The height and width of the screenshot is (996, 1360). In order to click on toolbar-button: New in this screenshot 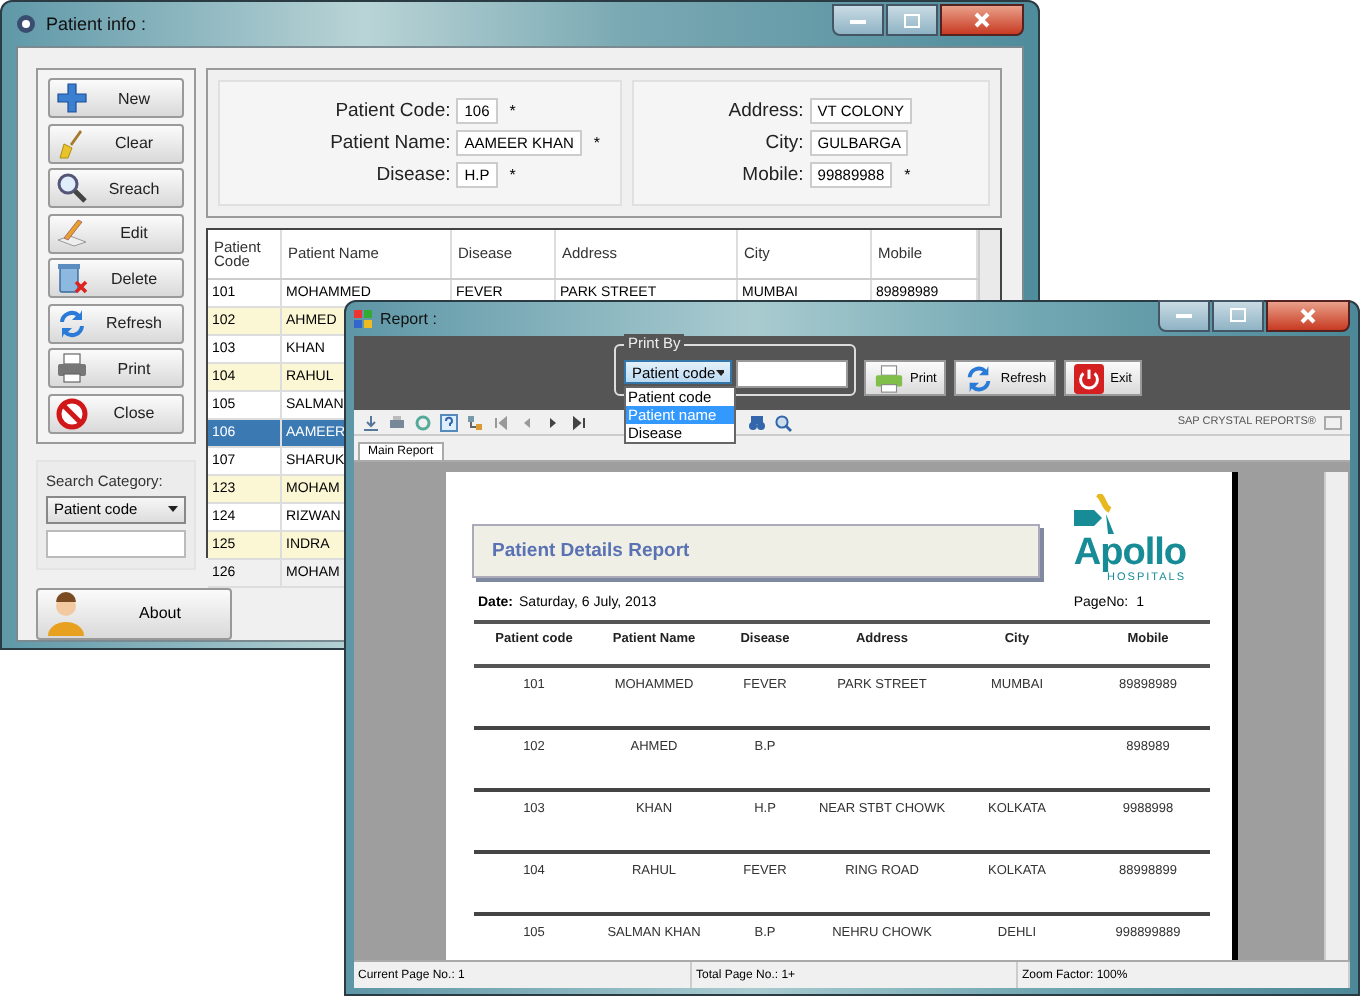, I will do `click(116, 98)`.